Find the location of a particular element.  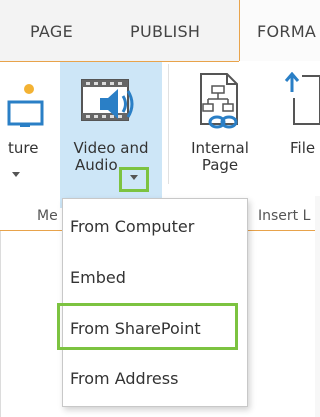

group-label-media: Me is located at coordinates (47, 216).